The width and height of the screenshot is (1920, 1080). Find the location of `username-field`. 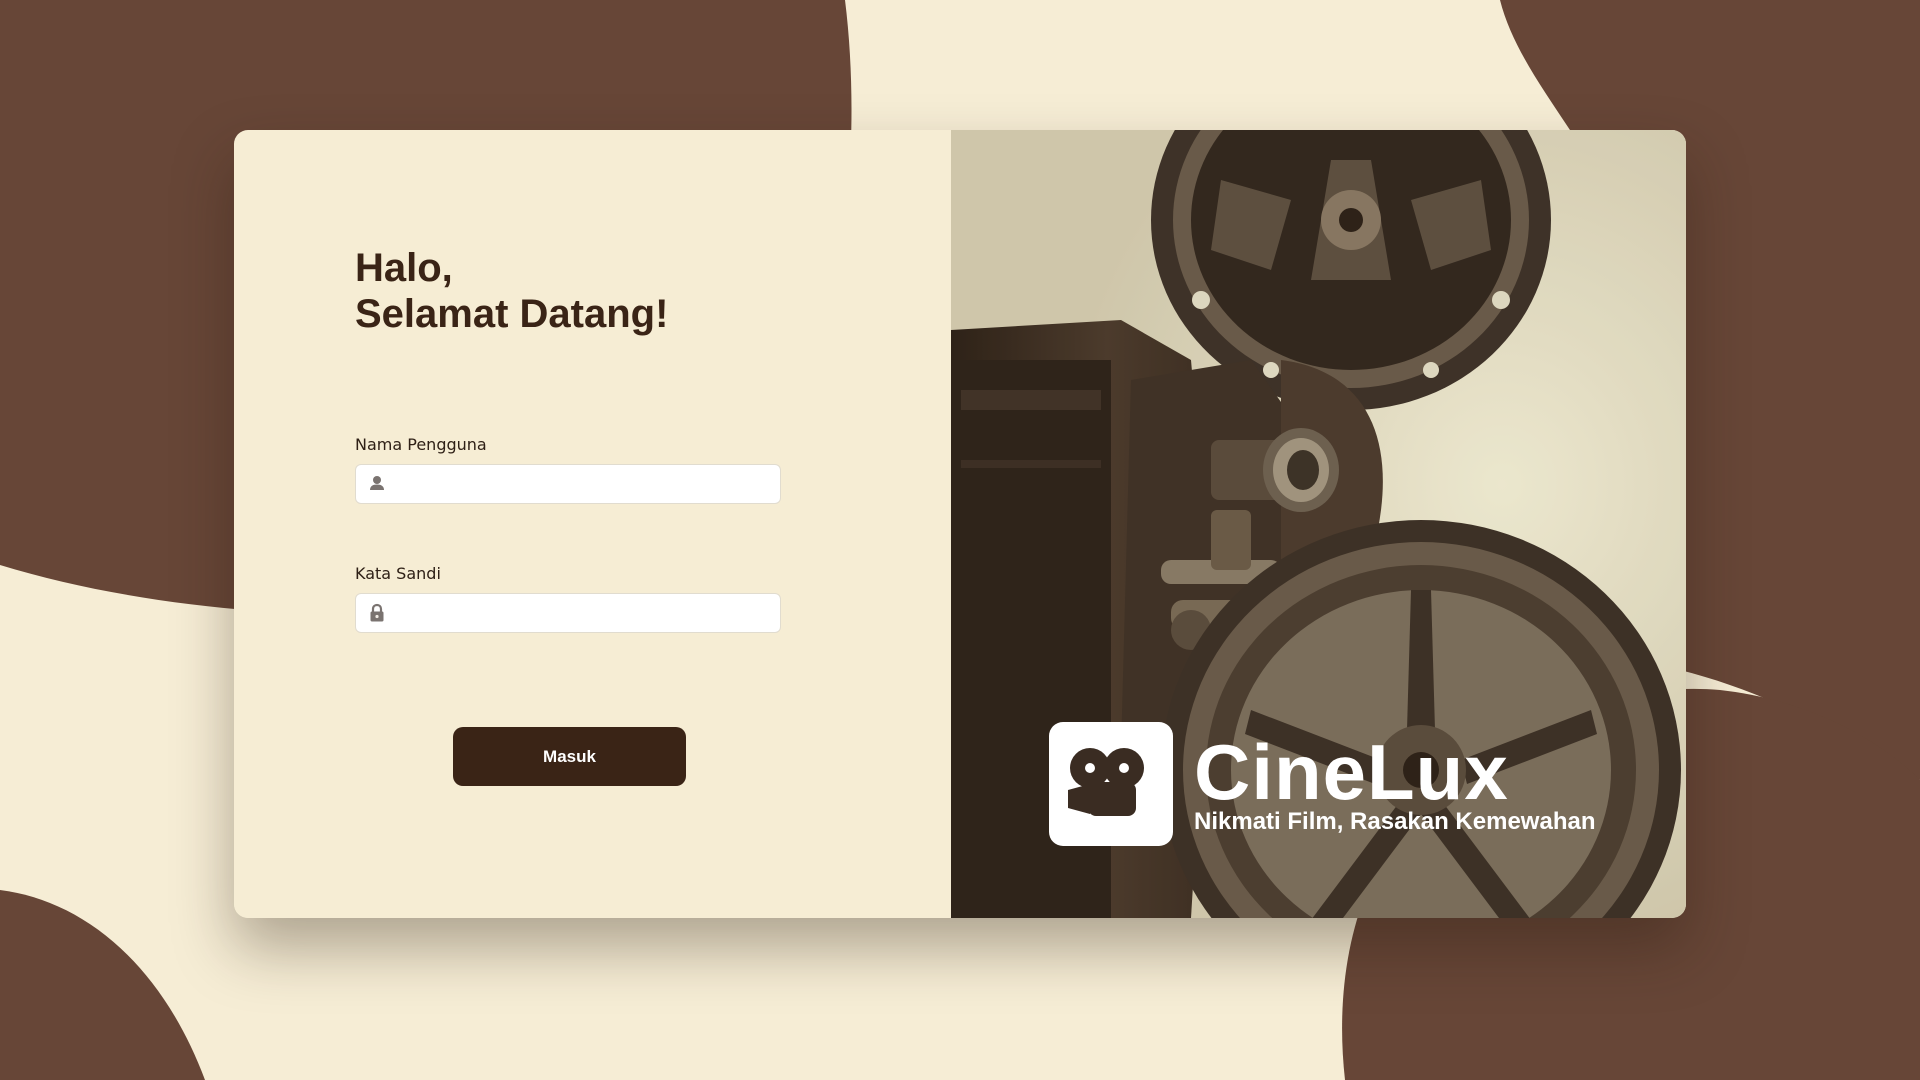

username-field is located at coordinates (568, 484).